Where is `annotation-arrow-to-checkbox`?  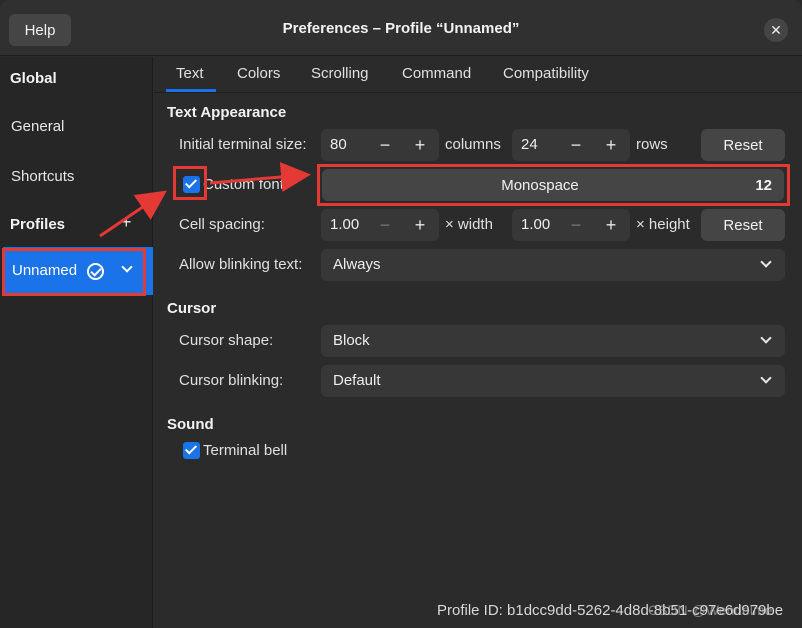
annotation-arrow-to-checkbox is located at coordinates (133, 214).